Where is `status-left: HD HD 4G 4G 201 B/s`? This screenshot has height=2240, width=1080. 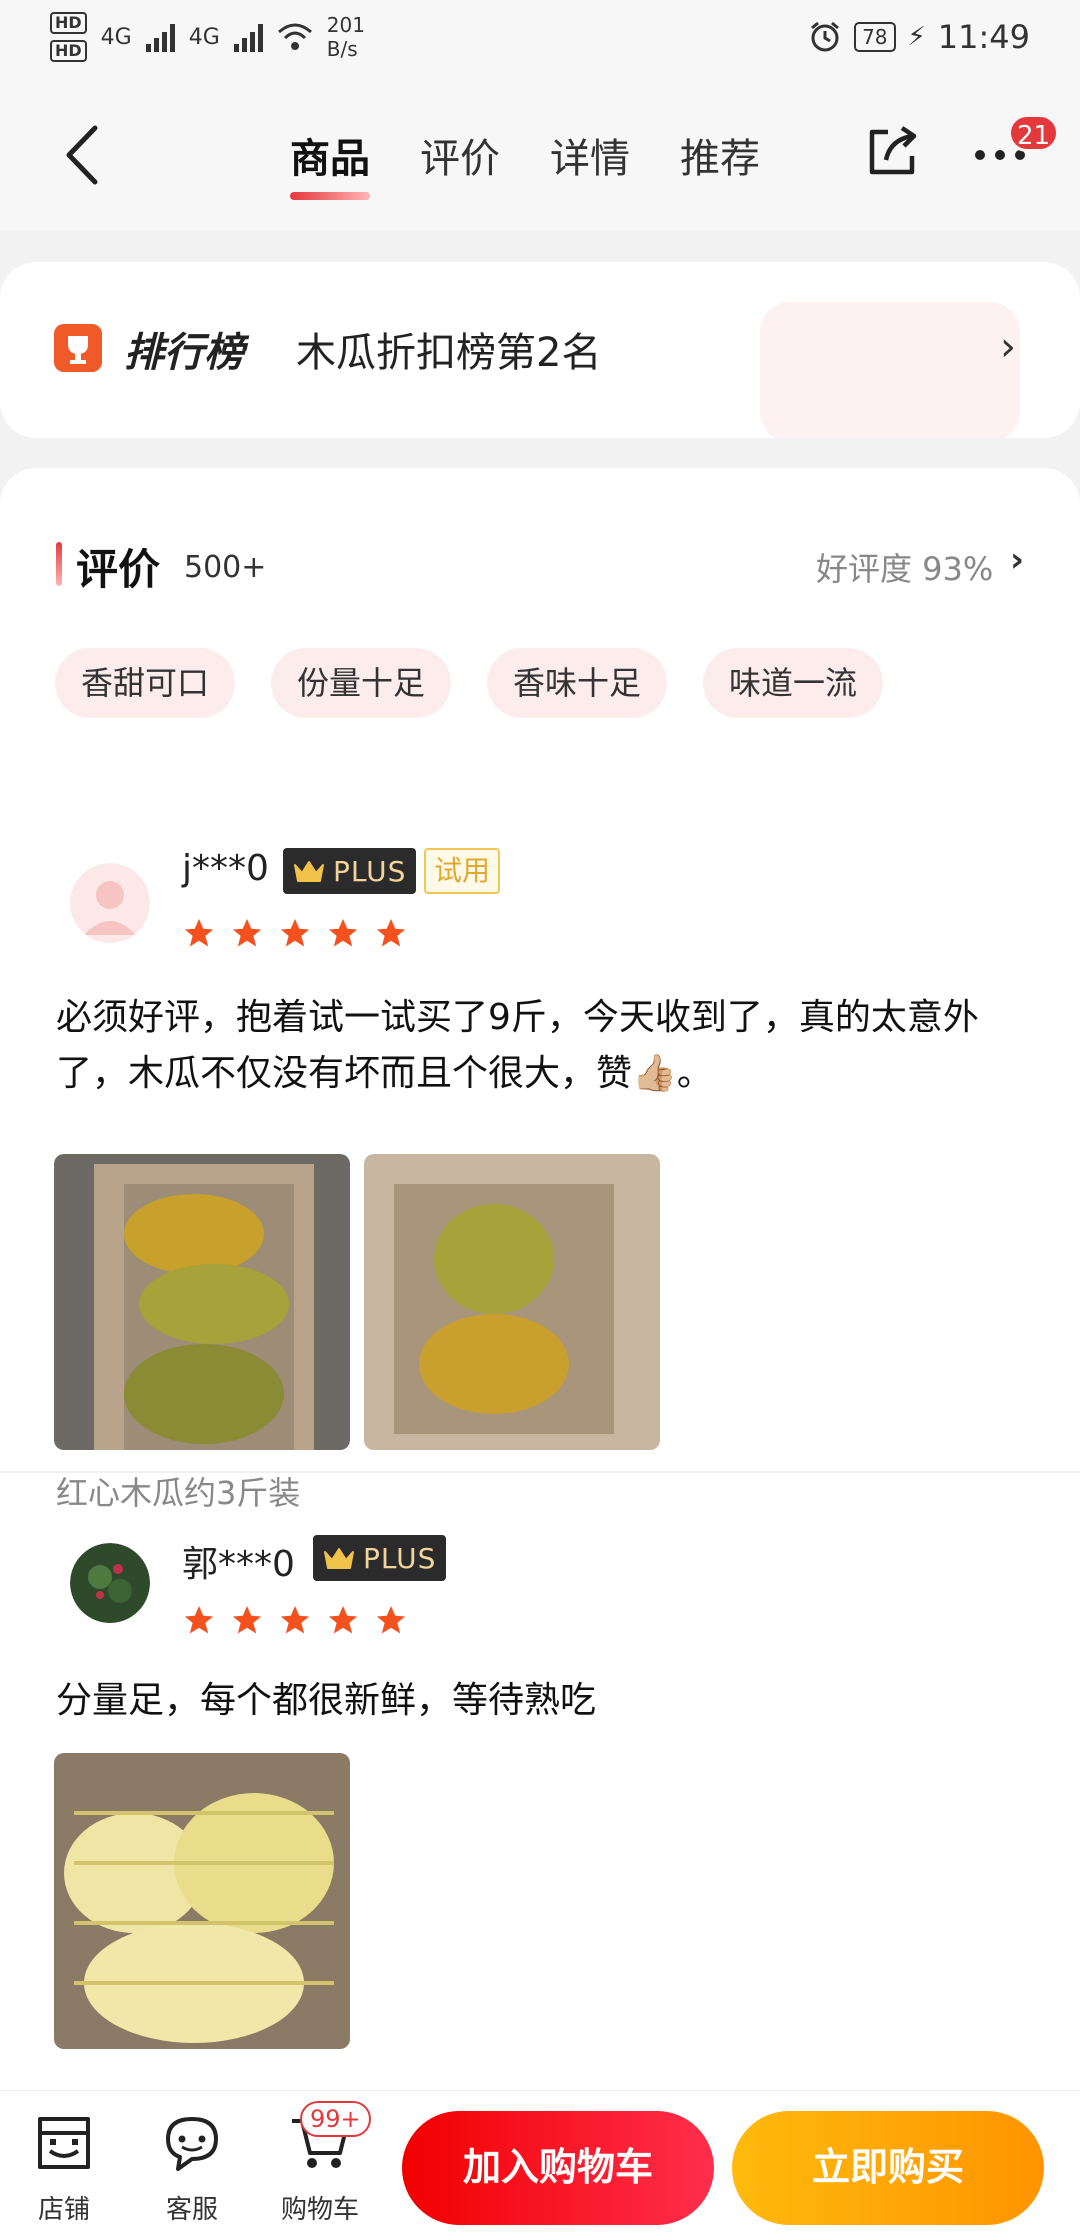
status-left: HD HD 4G 4G 201 B/s is located at coordinates (207, 37).